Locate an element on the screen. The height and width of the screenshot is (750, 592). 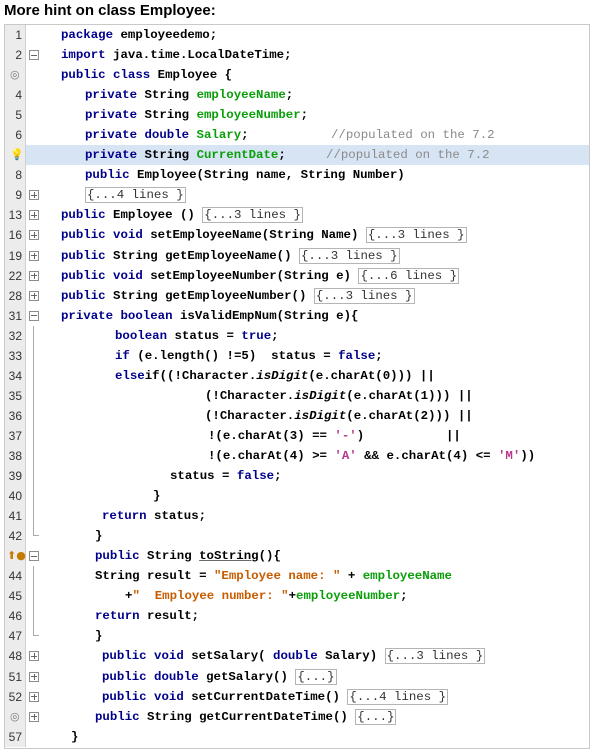
code-line-41: 41 return status; is located at coordinates (297, 516).